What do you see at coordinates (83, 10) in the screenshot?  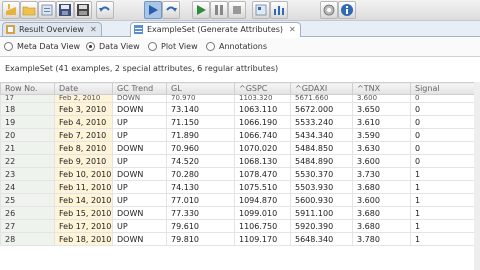 I see `save-as-icon` at bounding box center [83, 10].